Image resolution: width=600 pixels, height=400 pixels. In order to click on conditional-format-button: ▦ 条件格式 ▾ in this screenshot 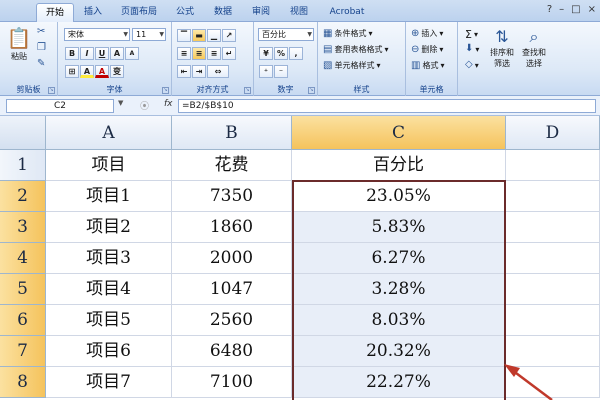, I will do `click(347, 33)`.